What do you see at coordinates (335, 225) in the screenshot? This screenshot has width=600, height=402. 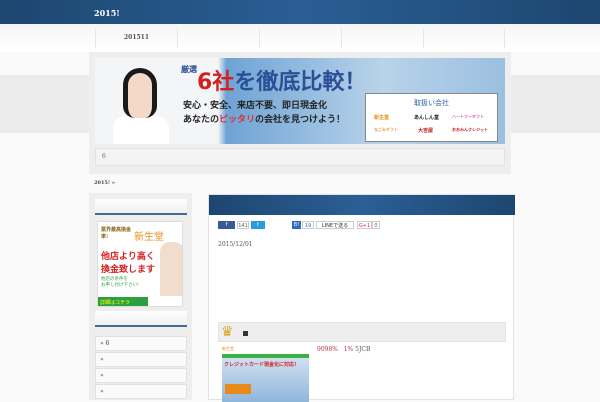 I see `line-share-button: LINEで送る` at bounding box center [335, 225].